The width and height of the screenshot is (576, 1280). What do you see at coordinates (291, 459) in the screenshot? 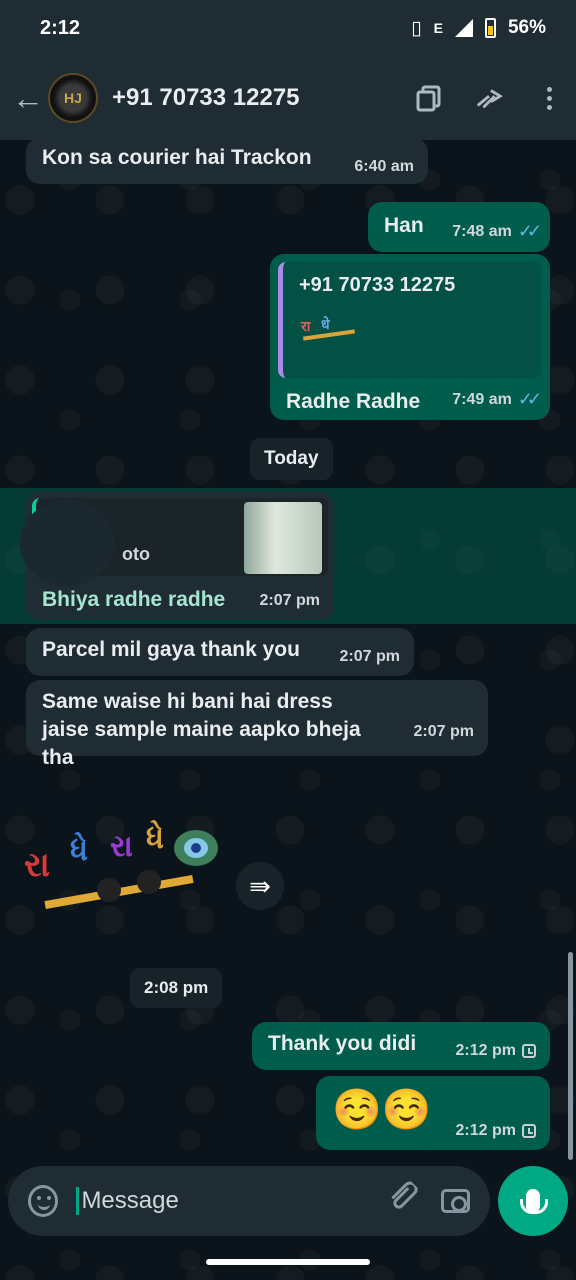
I see `date-divider: Today` at bounding box center [291, 459].